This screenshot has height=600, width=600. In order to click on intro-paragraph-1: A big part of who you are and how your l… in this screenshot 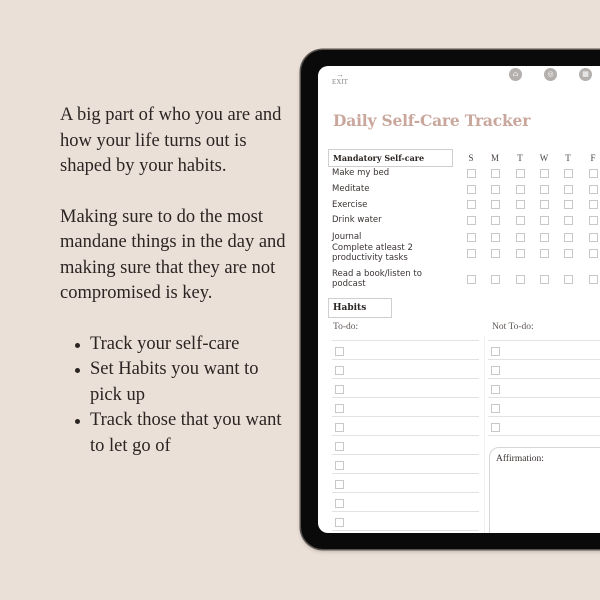, I will do `click(171, 140)`.